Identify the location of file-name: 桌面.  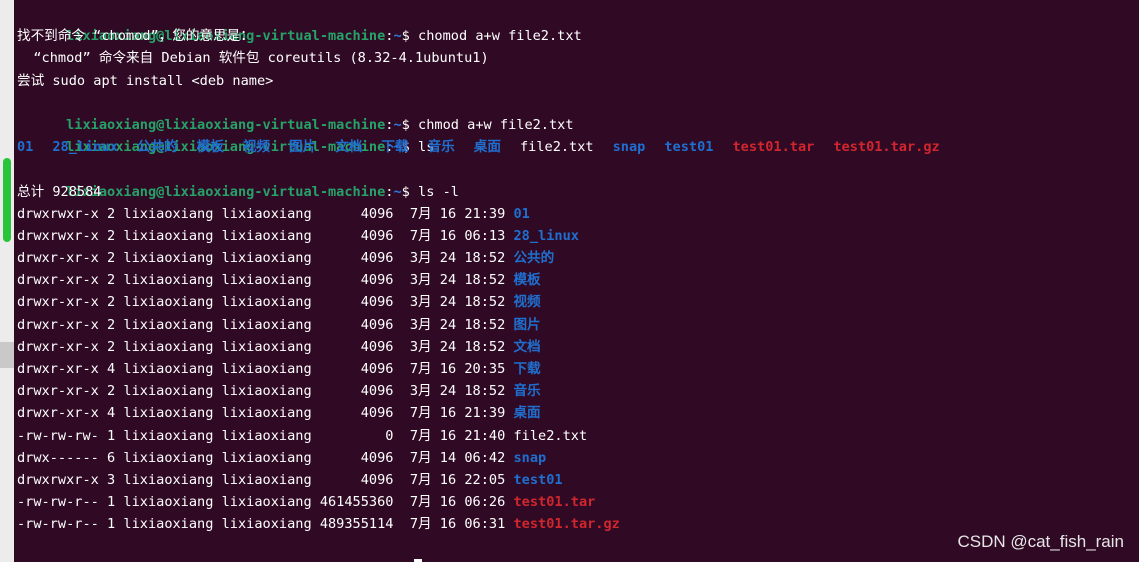
(527, 413).